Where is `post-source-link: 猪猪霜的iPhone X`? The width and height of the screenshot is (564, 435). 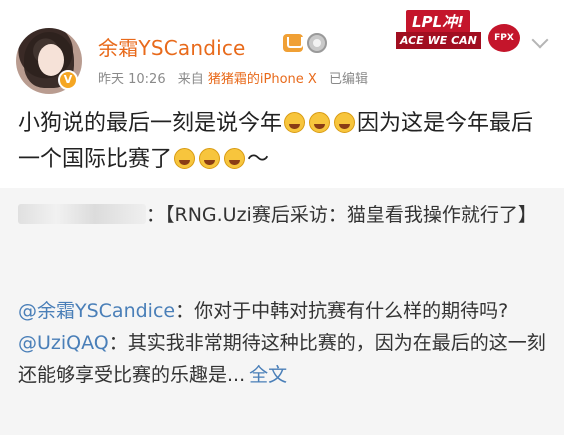
post-source-link: 猪猪霜的iPhone X is located at coordinates (262, 79).